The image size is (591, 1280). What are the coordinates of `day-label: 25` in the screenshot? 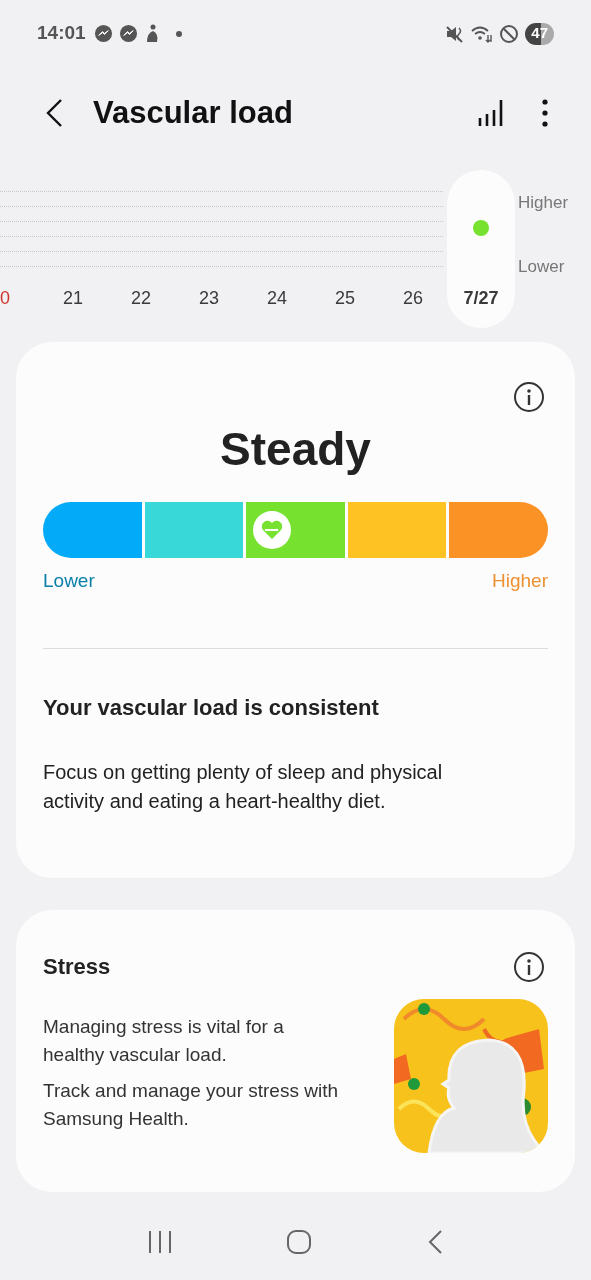 It's located at (345, 298).